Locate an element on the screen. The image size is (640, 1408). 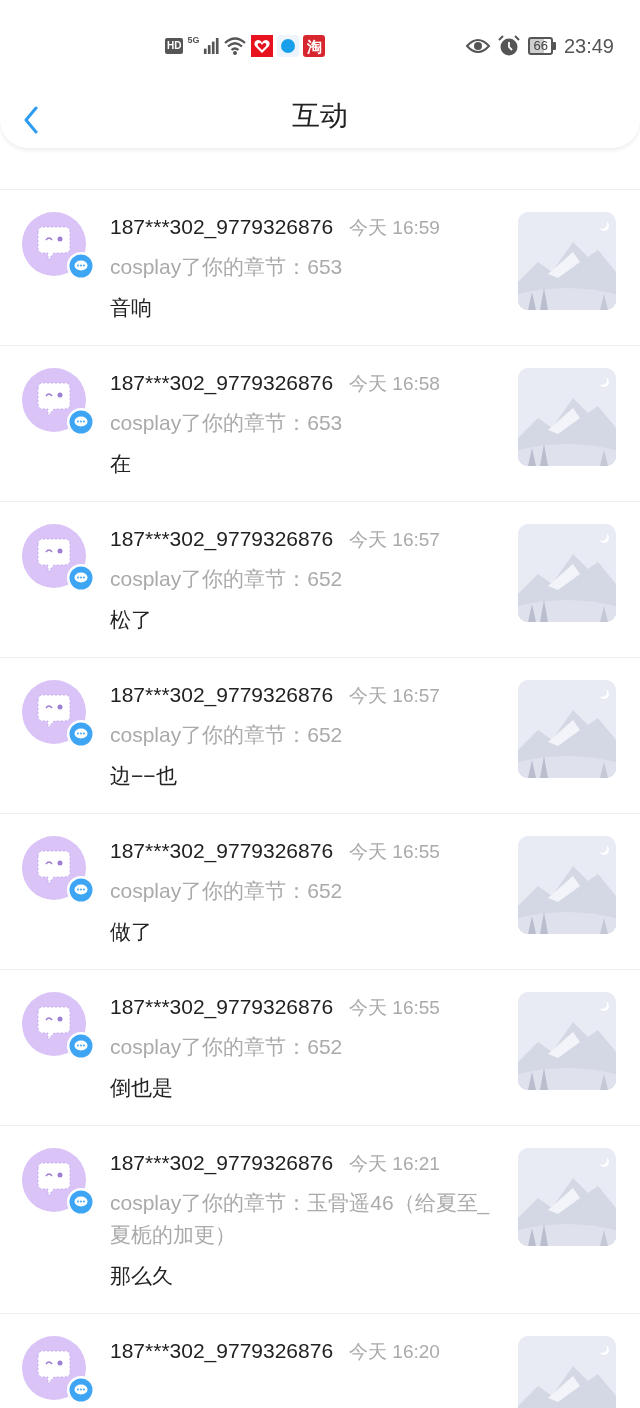
hd-indicator: HD is located at coordinates (174, 46).